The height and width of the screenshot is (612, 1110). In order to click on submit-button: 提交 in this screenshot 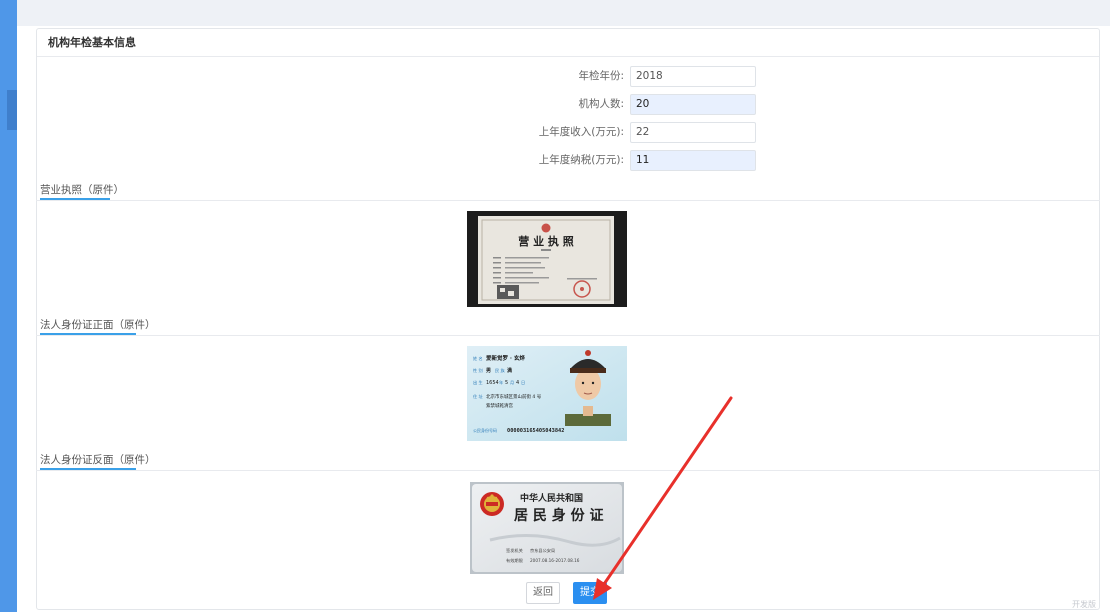, I will do `click(590, 593)`.